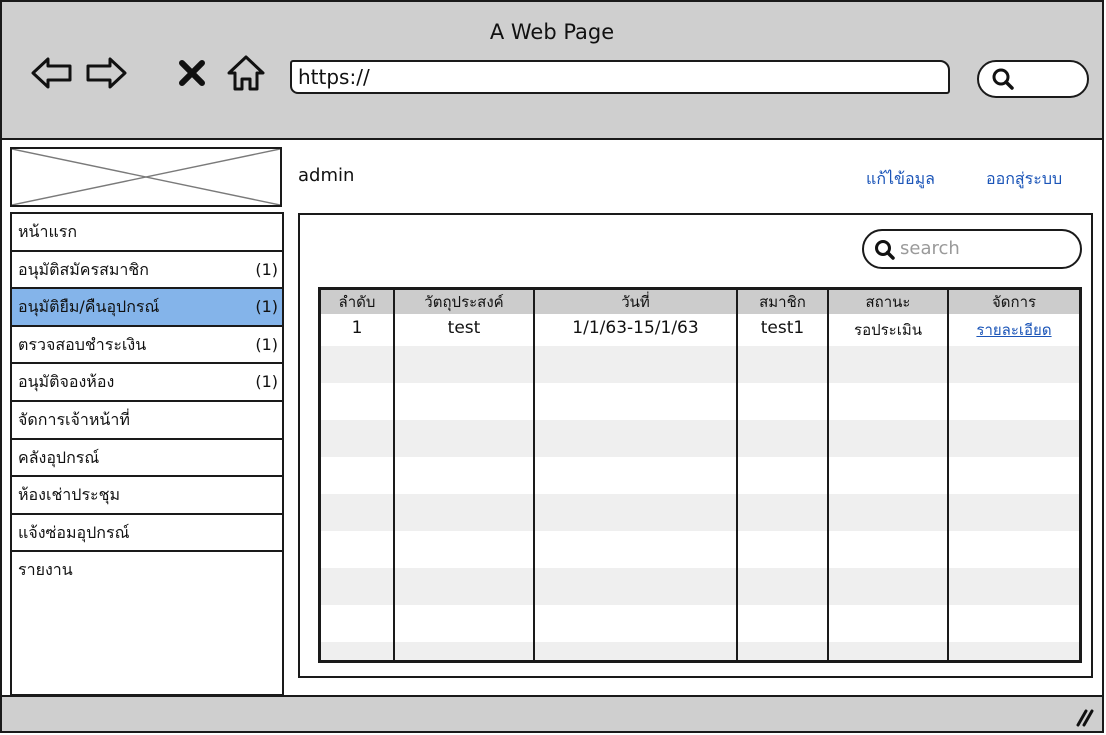  Describe the element at coordinates (357, 328) in the screenshot. I see `cell-order: 1` at that location.